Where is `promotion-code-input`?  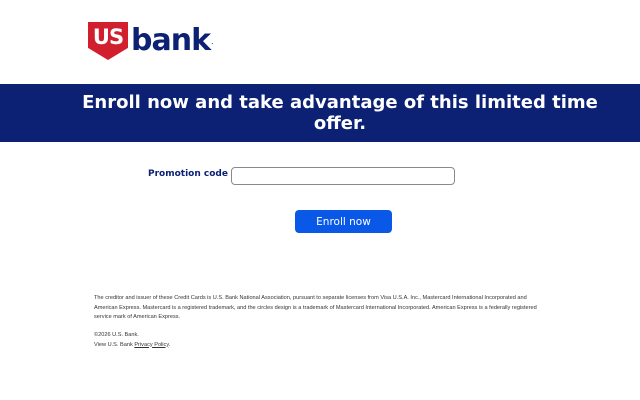 promotion-code-input is located at coordinates (343, 176).